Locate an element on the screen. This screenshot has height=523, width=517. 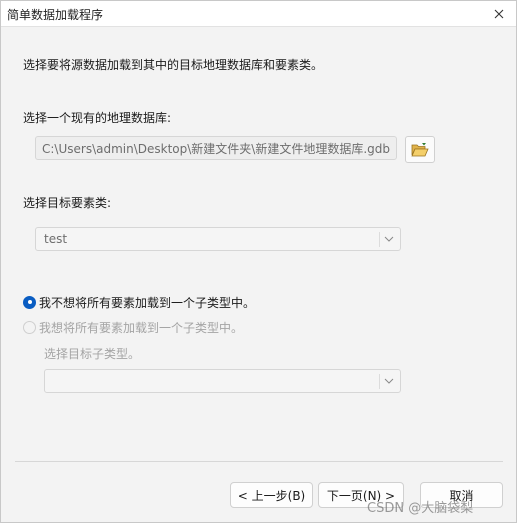
radio-button-unchecked is located at coordinates (29, 327).